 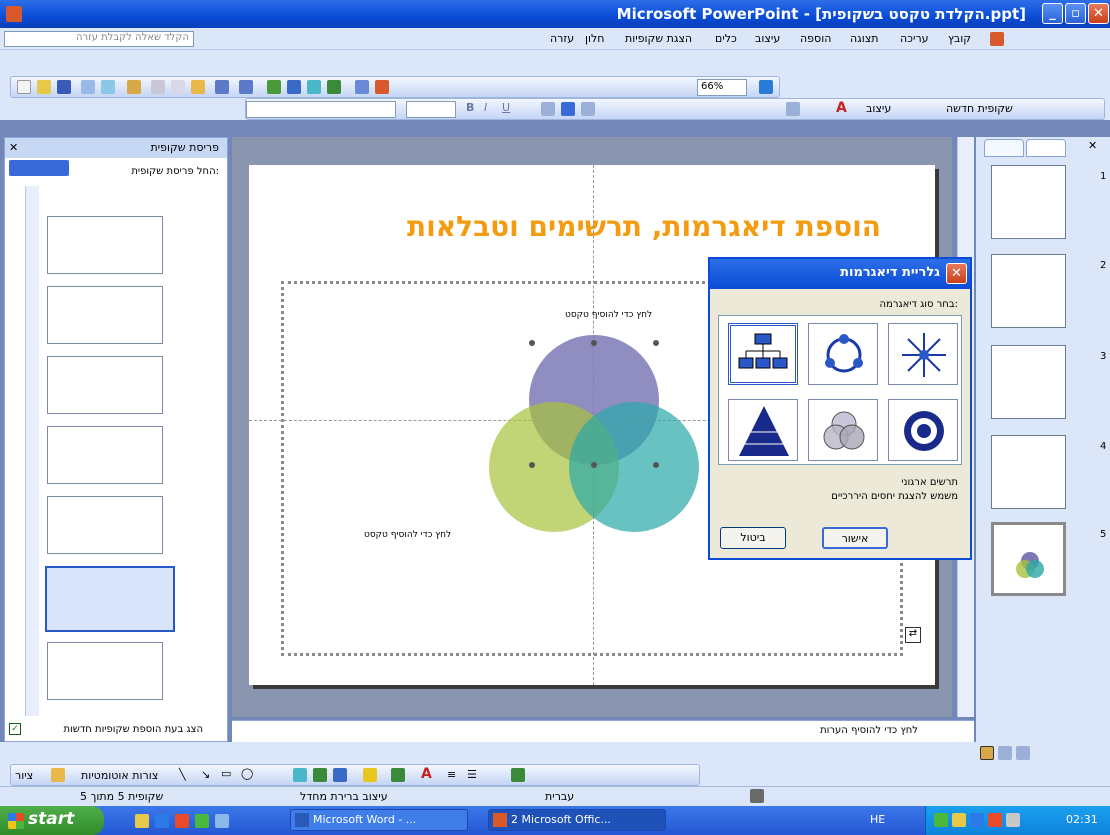 I want to click on layout-title-content-chart, so click(x=105, y=245).